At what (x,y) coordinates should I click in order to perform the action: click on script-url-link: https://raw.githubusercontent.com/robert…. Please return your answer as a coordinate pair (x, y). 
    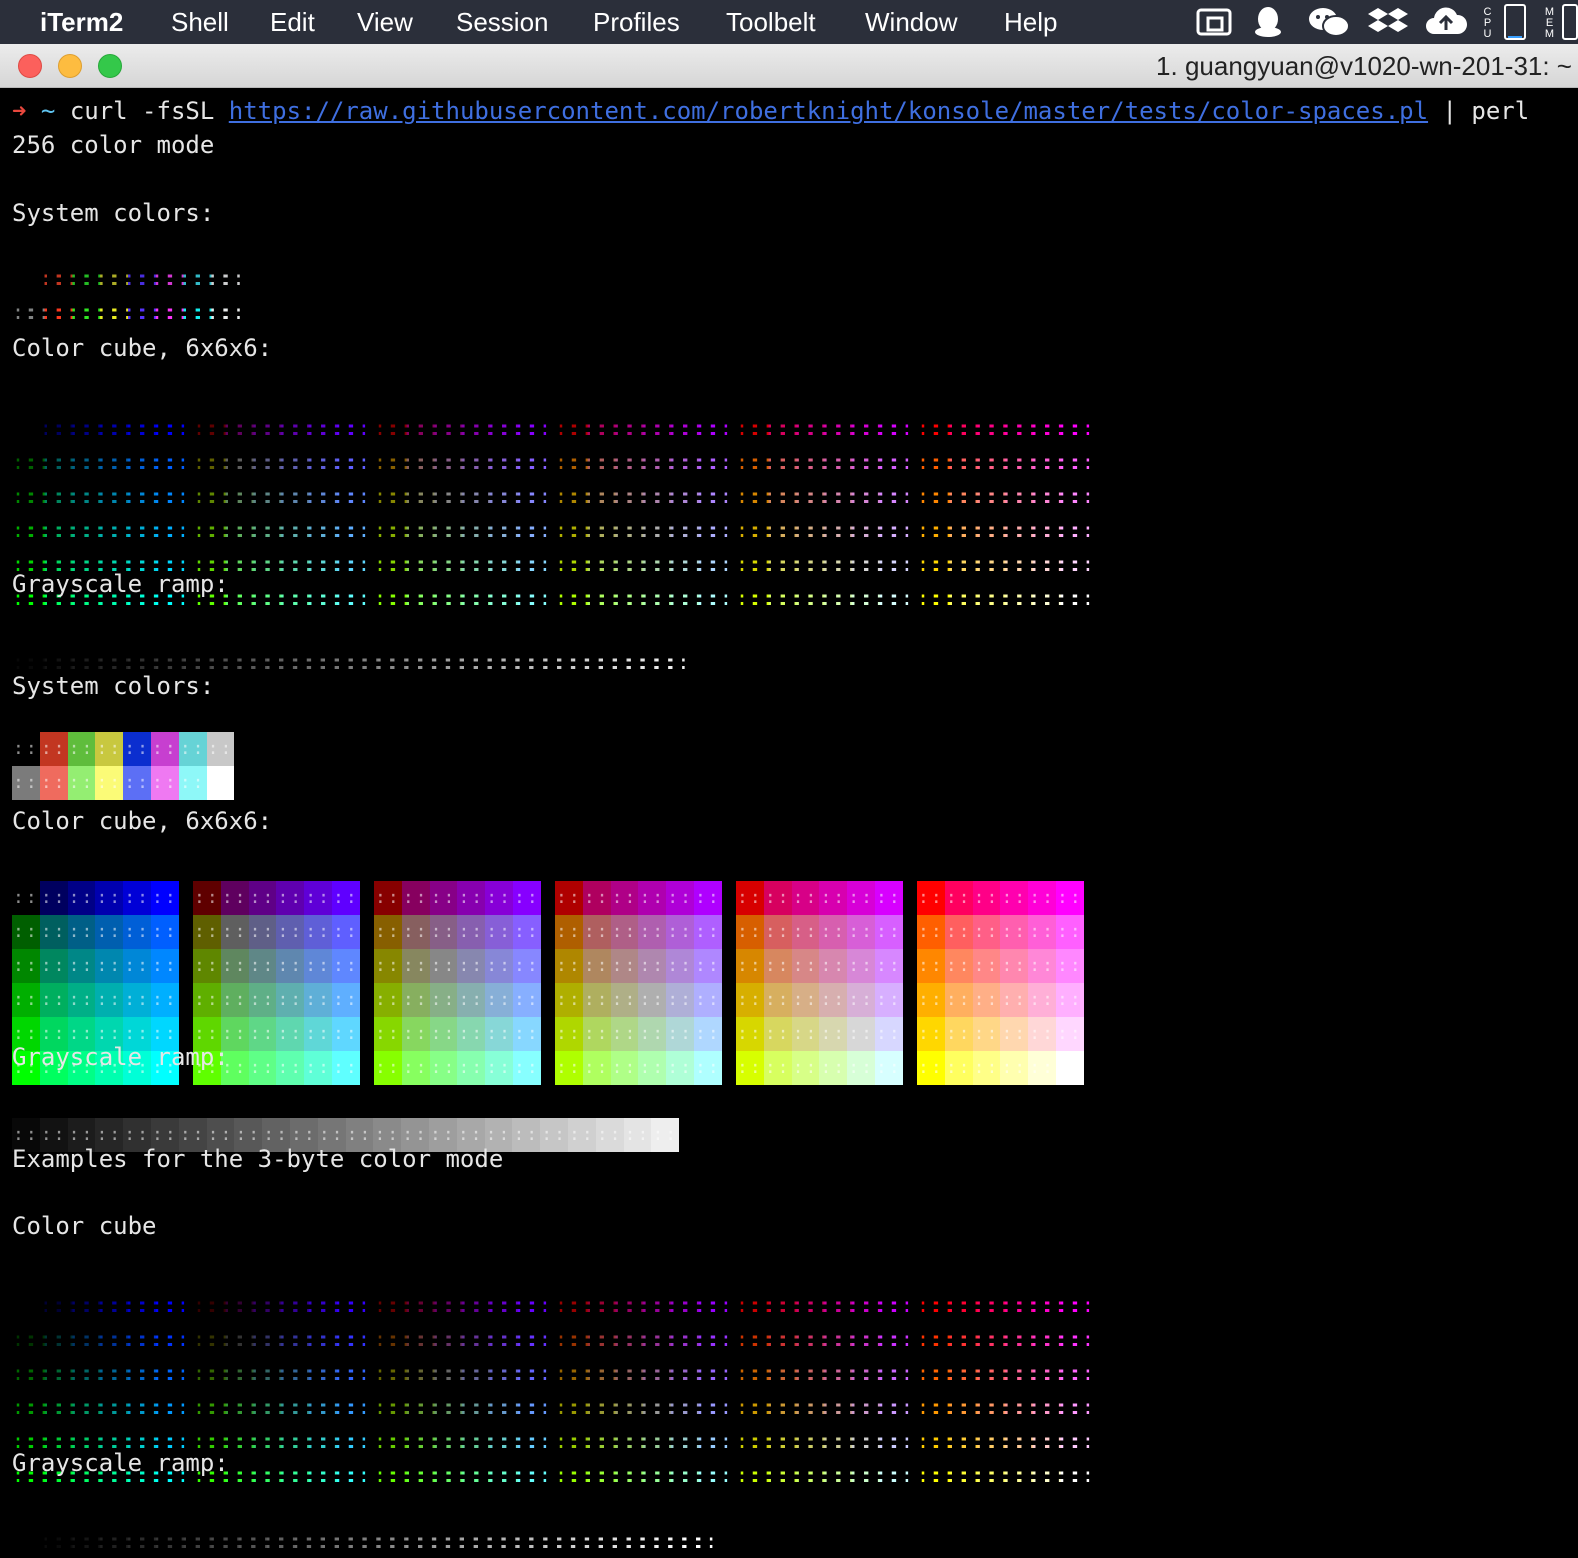
    Looking at the image, I should click on (828, 111).